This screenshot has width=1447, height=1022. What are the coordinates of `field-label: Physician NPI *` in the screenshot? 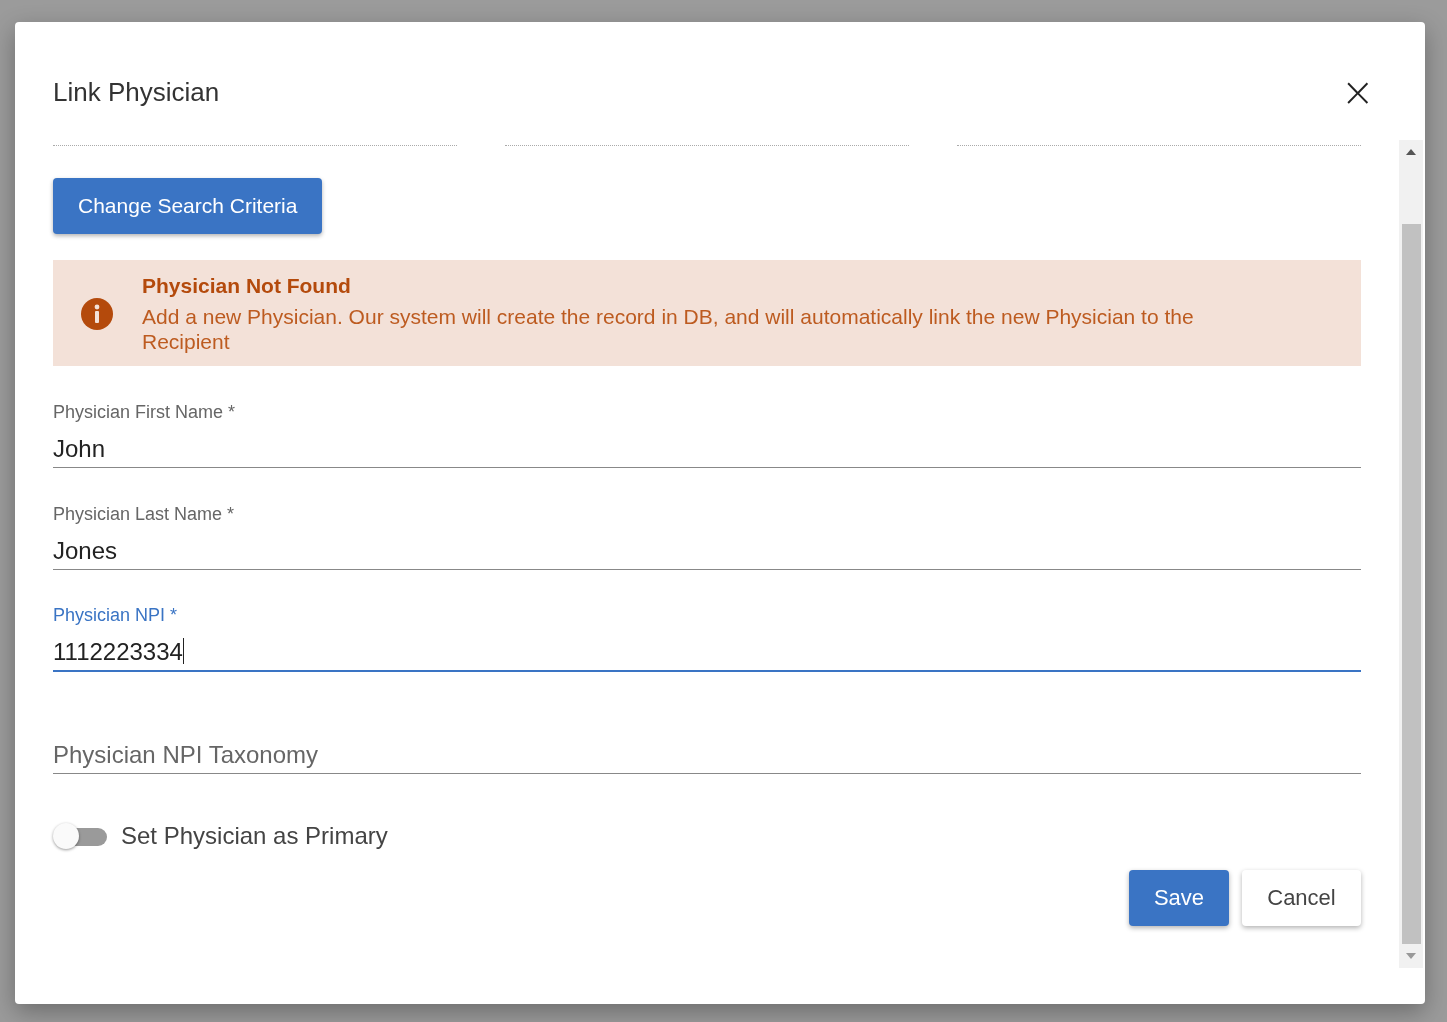 It's located at (116, 615).